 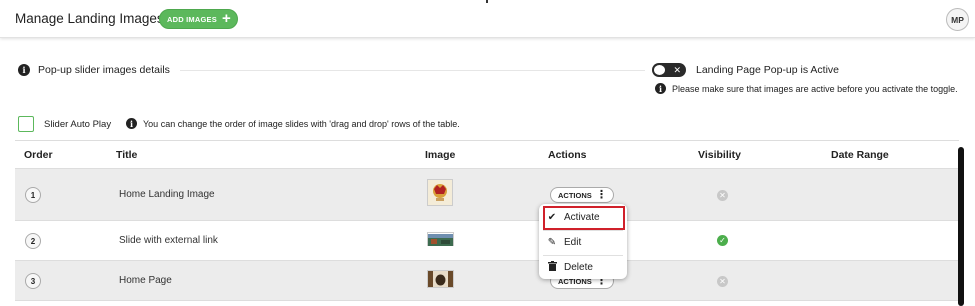 I want to click on row-title: Home Page, so click(x=145, y=280).